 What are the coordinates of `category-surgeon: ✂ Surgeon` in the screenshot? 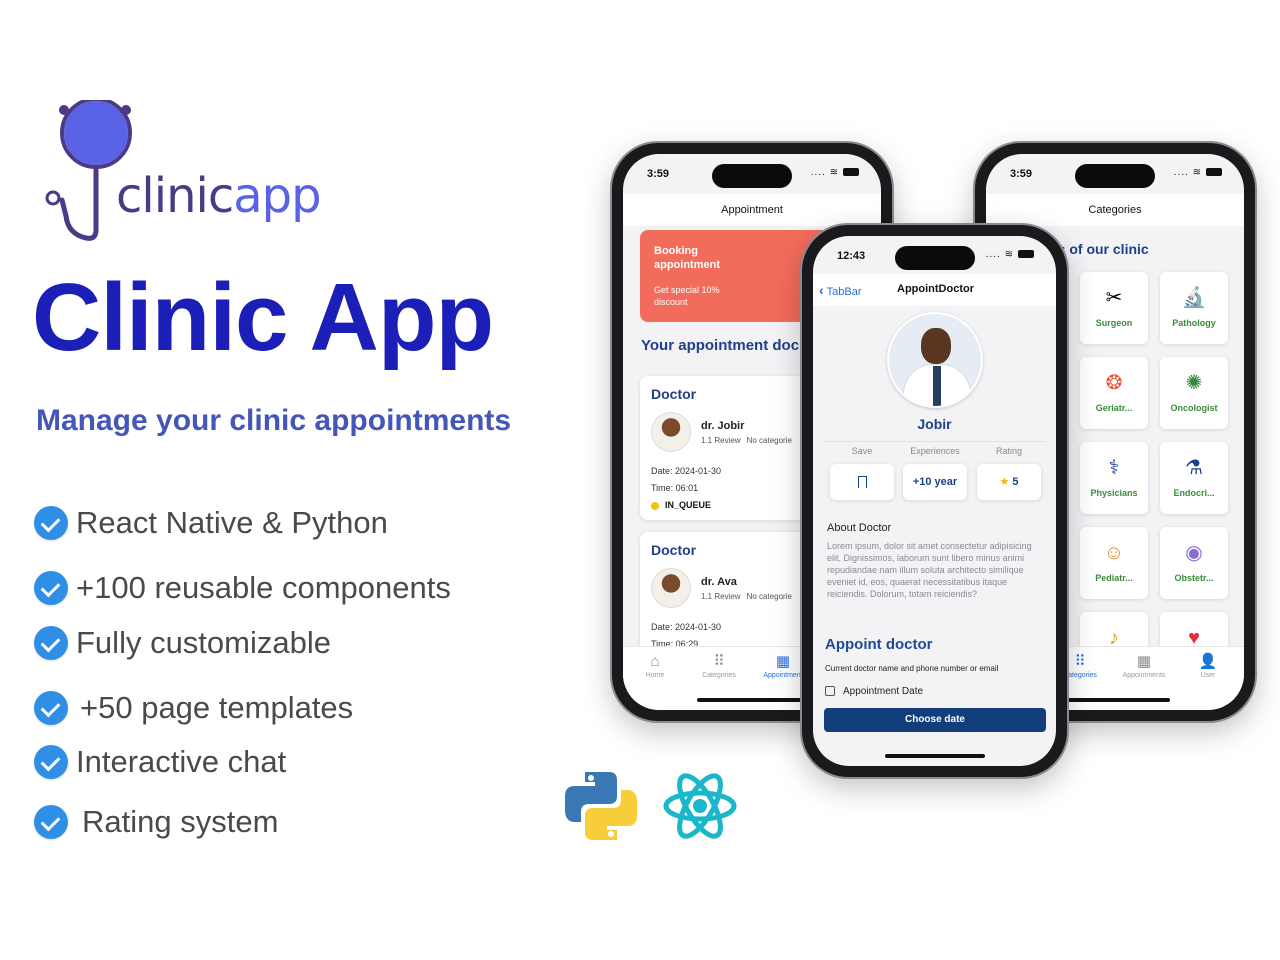 It's located at (1114, 308).